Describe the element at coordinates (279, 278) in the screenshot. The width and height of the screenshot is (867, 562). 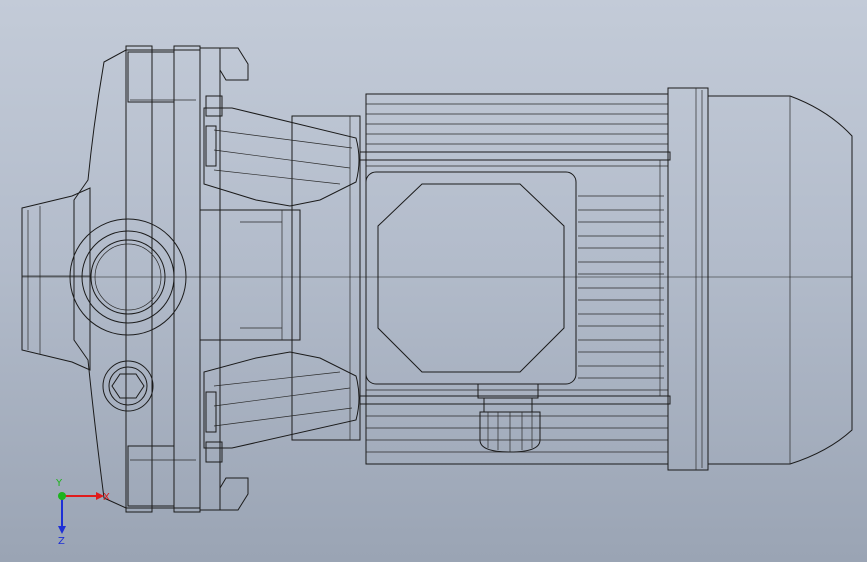
I see `pump-bracket` at that location.